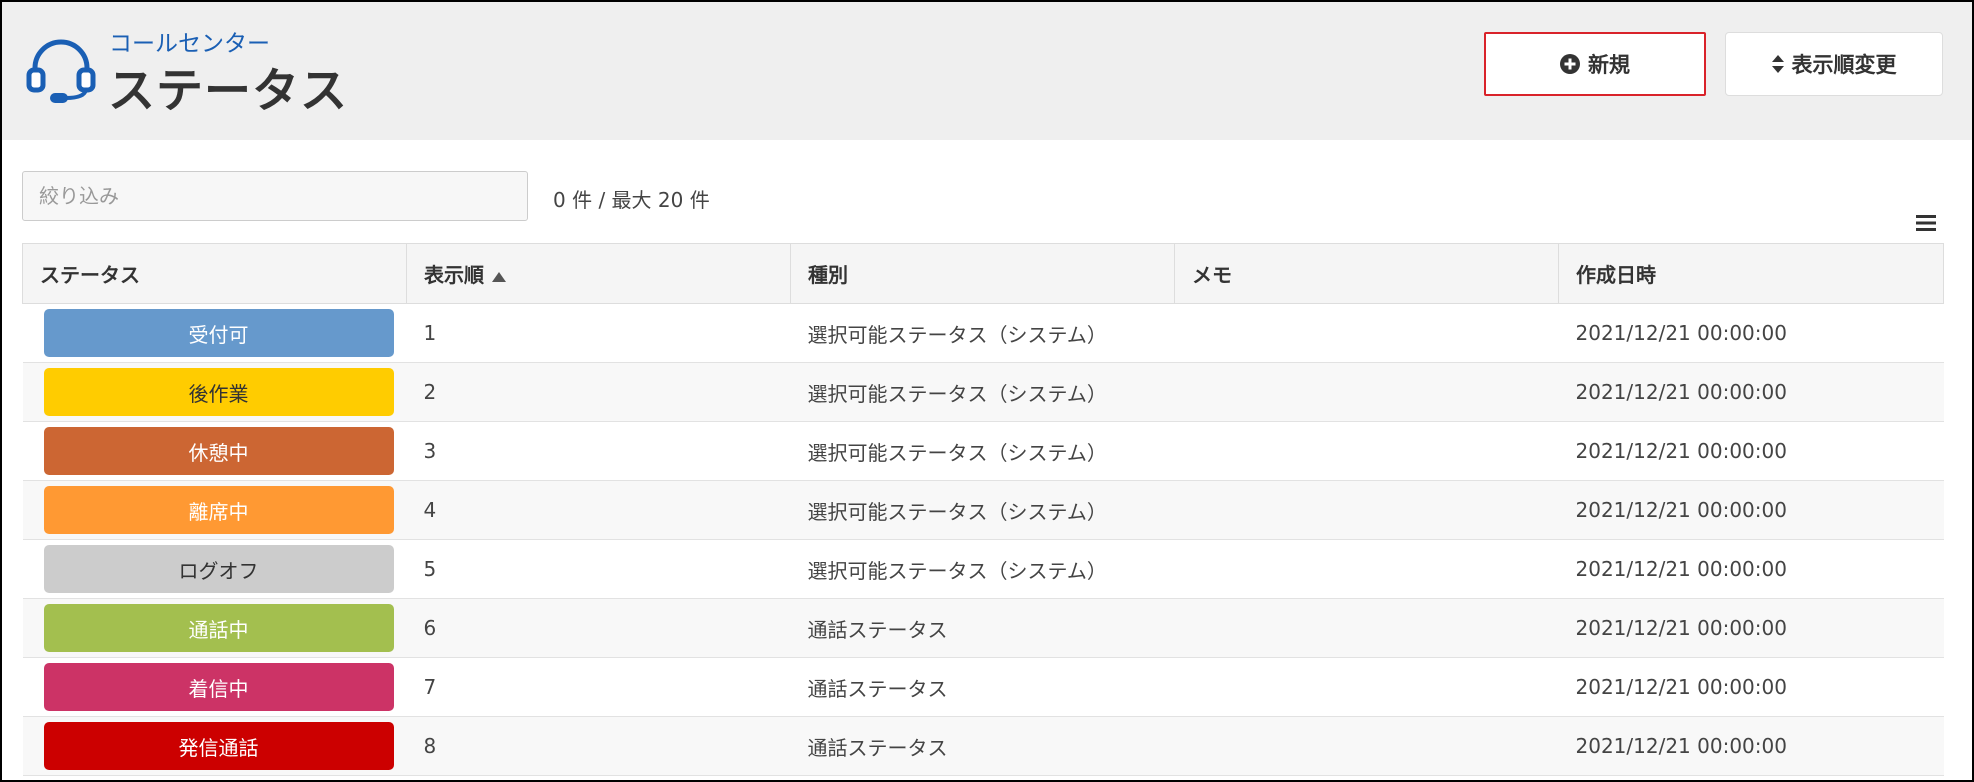  What do you see at coordinates (218, 510) in the screenshot?
I see `status-badge: 離席中` at bounding box center [218, 510].